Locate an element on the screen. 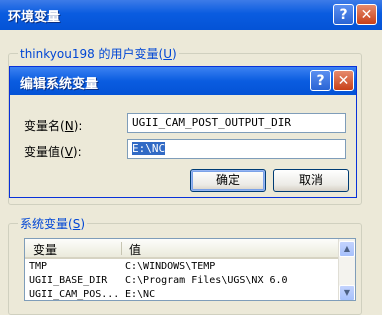 This screenshot has width=382, height=315. row-name: TMP is located at coordinates (38, 266).